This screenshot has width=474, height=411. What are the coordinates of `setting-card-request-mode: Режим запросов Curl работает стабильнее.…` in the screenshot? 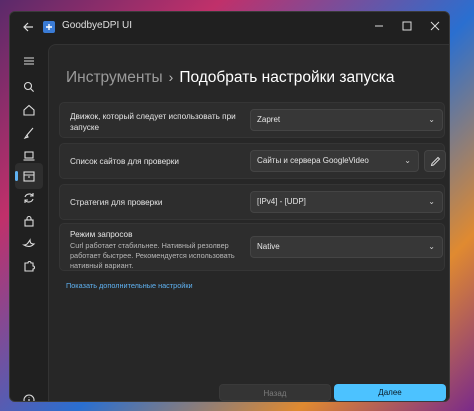 It's located at (252, 247).